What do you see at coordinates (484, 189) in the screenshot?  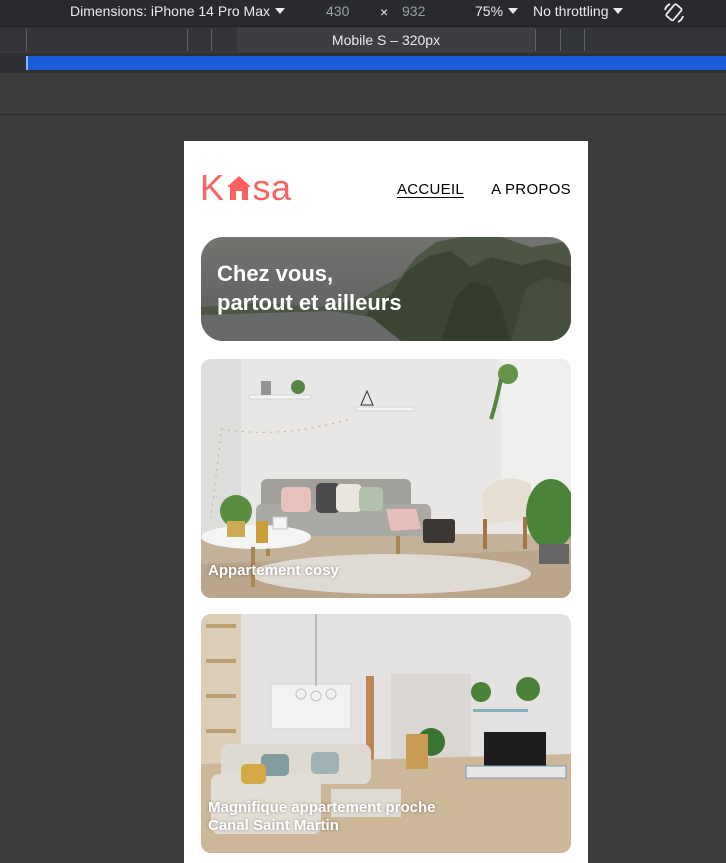 I see `main-nav: ACCUEIL A PROPOS` at bounding box center [484, 189].